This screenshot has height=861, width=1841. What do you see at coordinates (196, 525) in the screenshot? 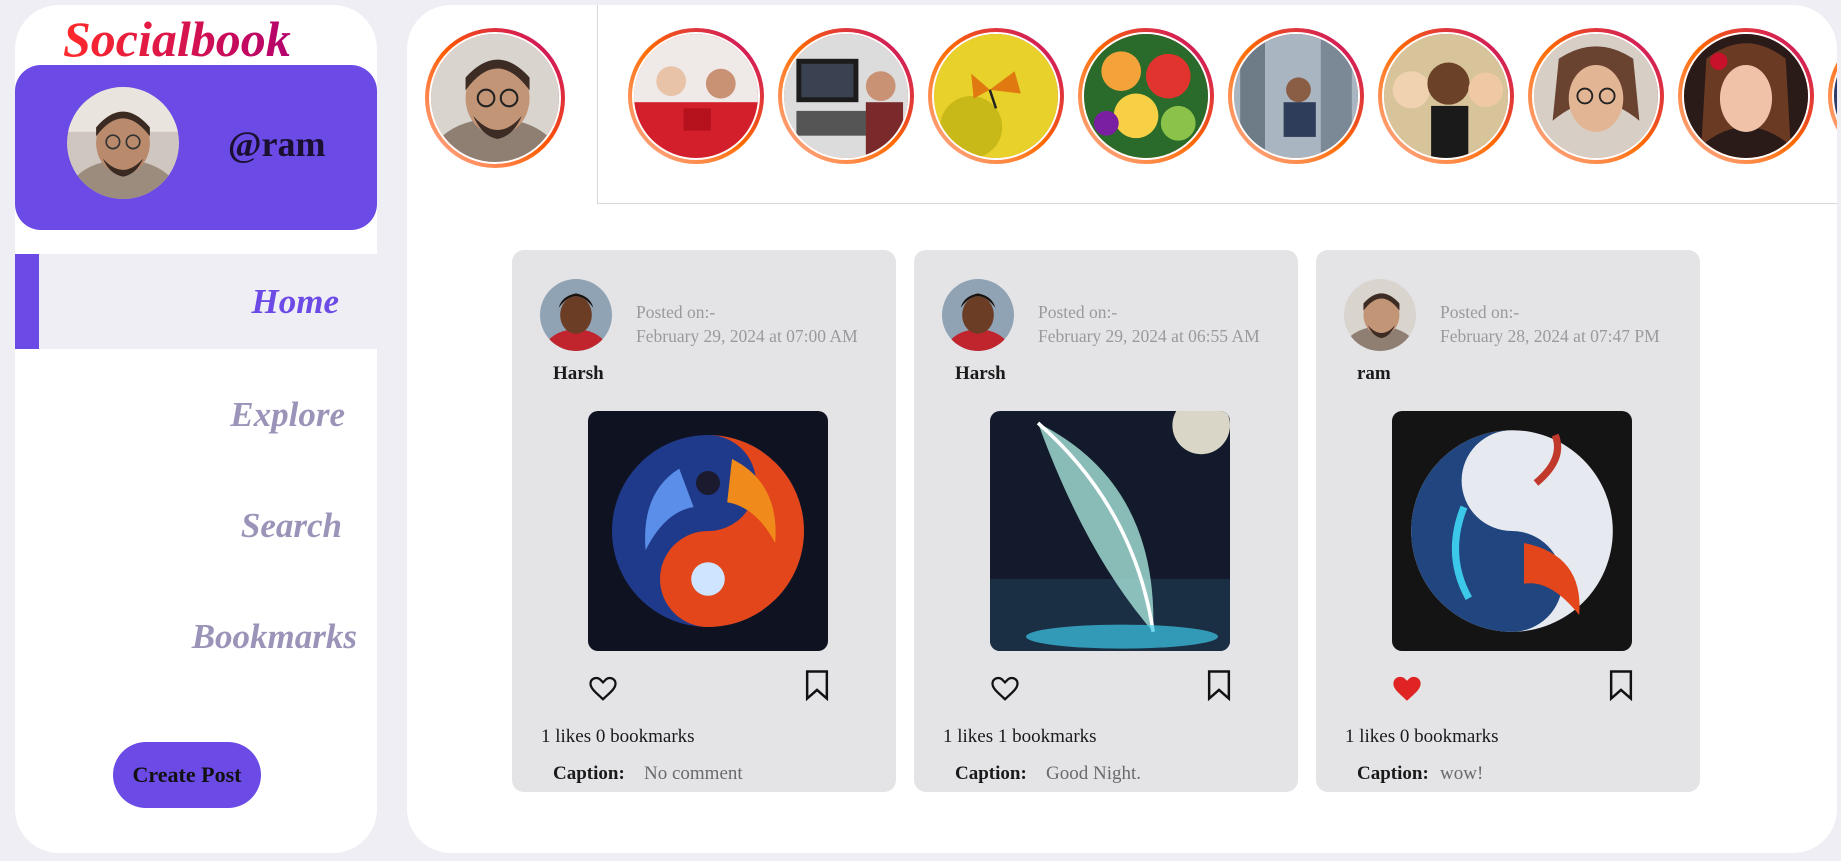
I see `nav-search: Search` at bounding box center [196, 525].